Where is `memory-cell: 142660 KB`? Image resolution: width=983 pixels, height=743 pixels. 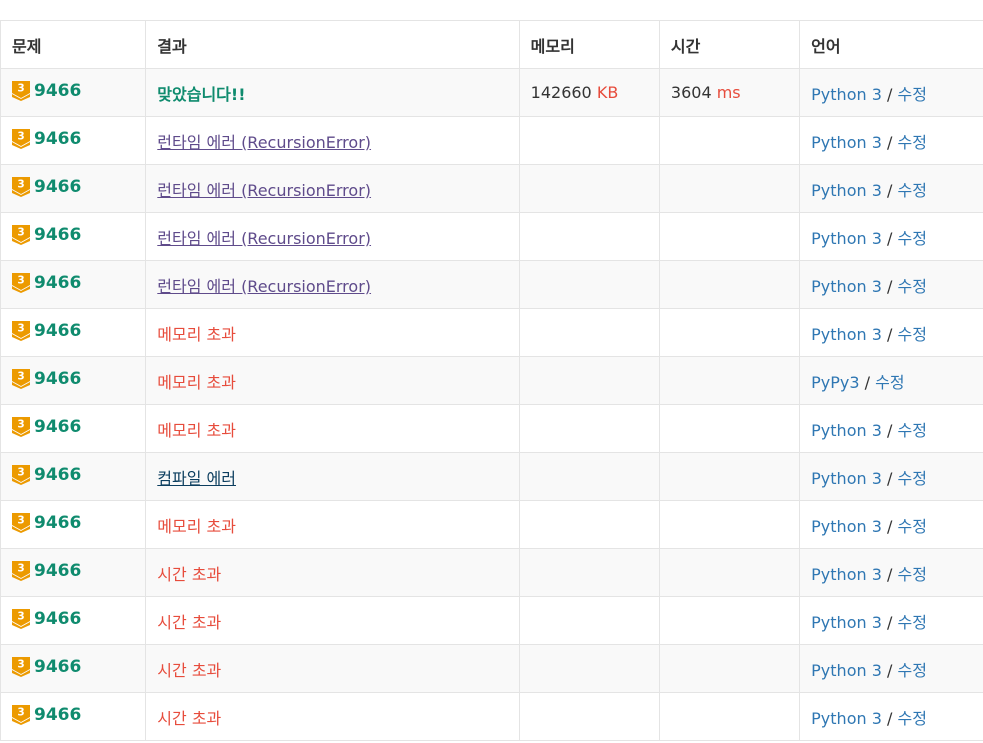 memory-cell: 142660 KB is located at coordinates (589, 92).